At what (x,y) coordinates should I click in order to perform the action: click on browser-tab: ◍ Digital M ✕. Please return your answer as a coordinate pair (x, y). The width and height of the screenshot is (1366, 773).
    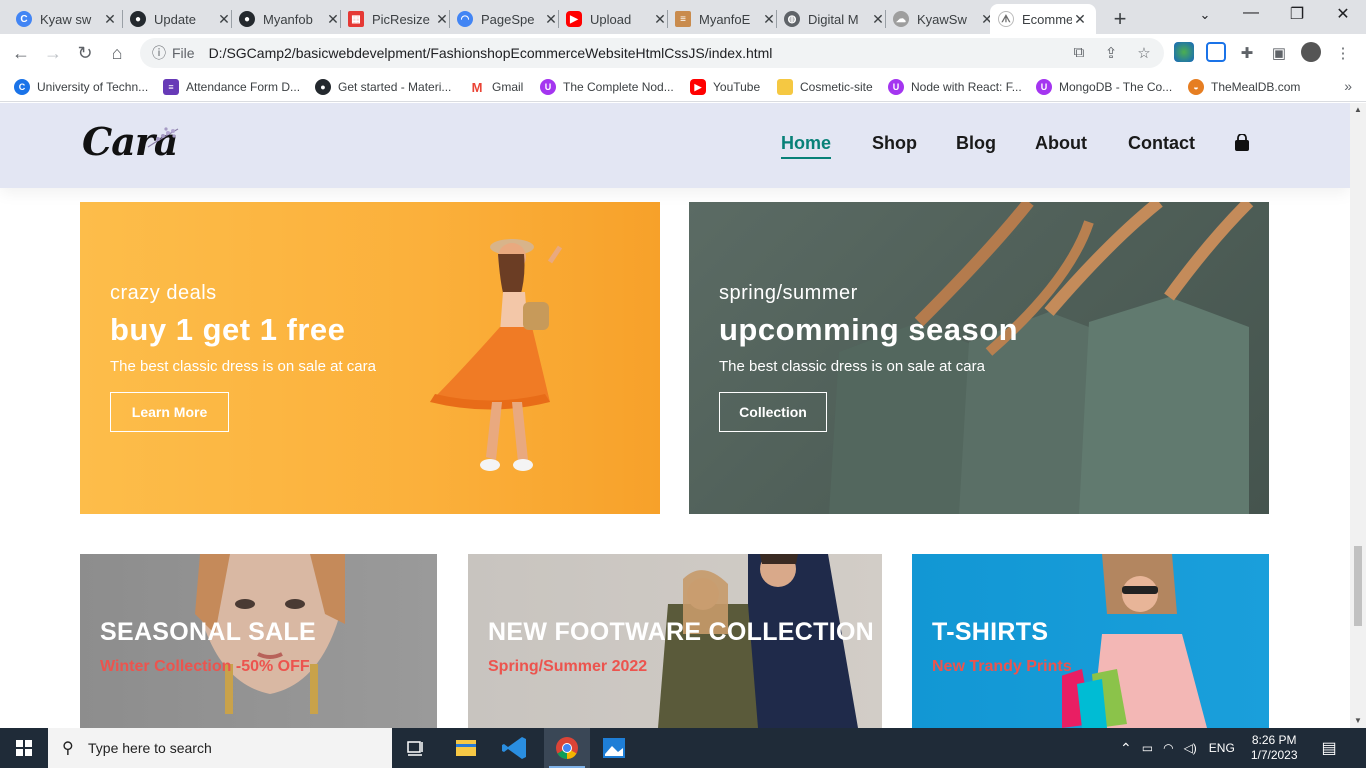
    Looking at the image, I should click on (835, 19).